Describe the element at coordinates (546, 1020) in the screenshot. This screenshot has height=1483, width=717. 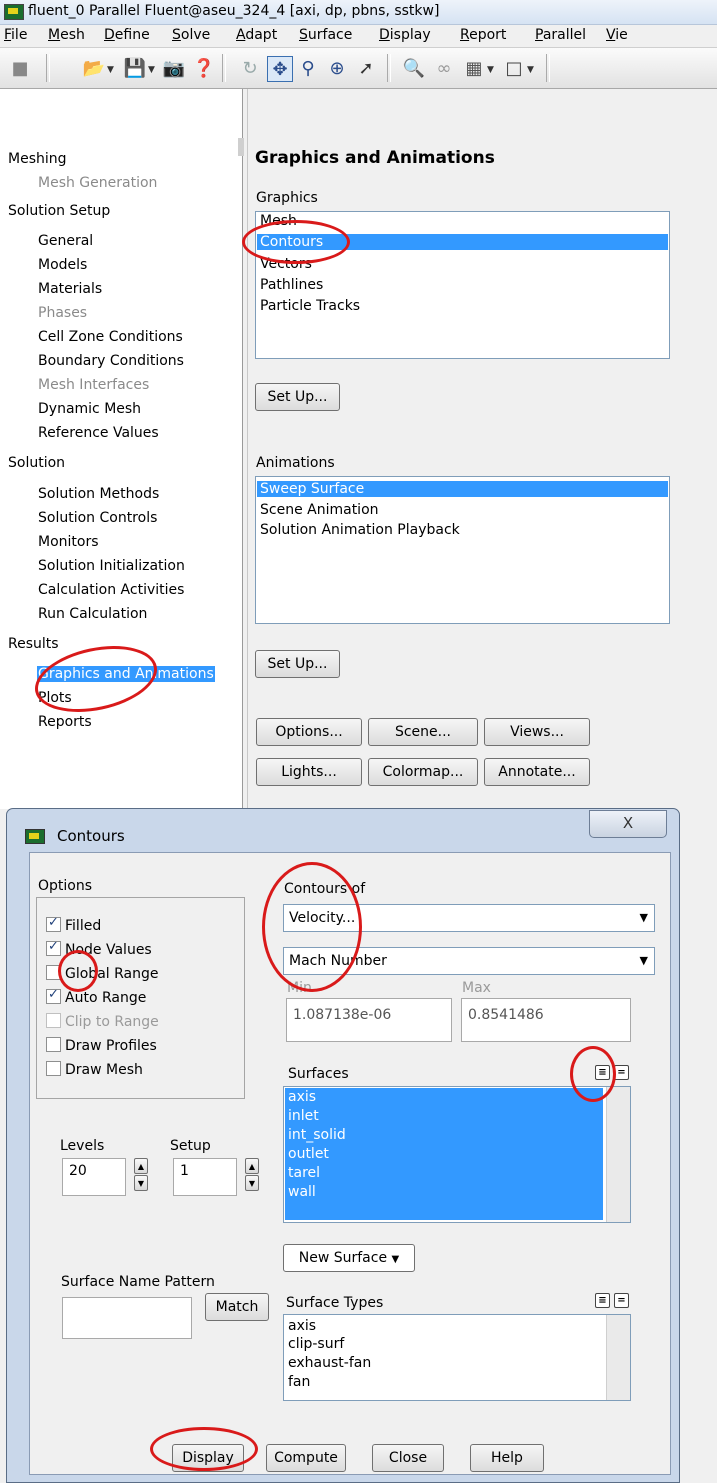
I see `max-field: 0.8541486` at that location.